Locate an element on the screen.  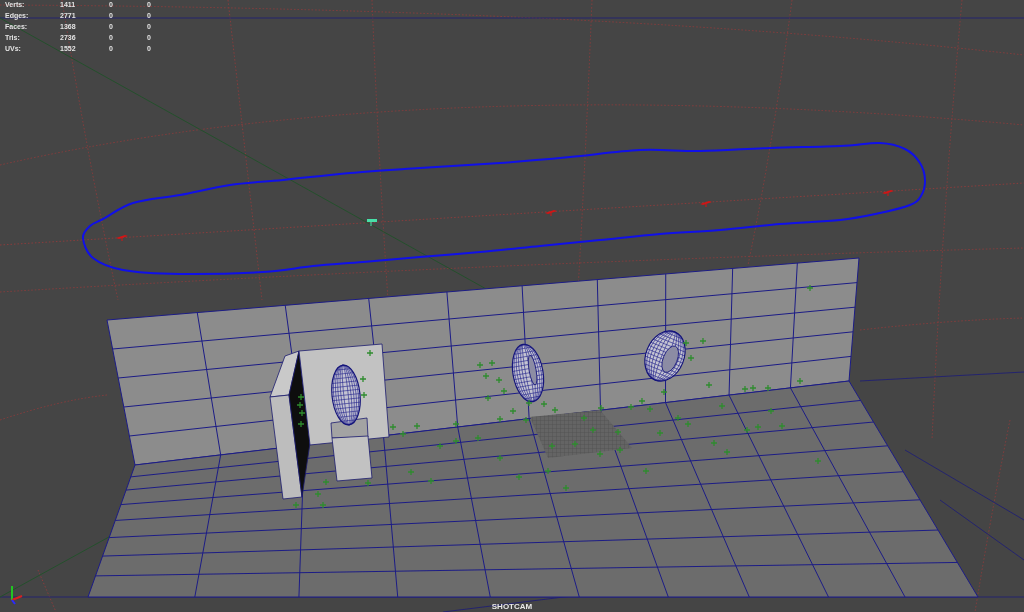
capsule-model is located at coordinates (346, 395).